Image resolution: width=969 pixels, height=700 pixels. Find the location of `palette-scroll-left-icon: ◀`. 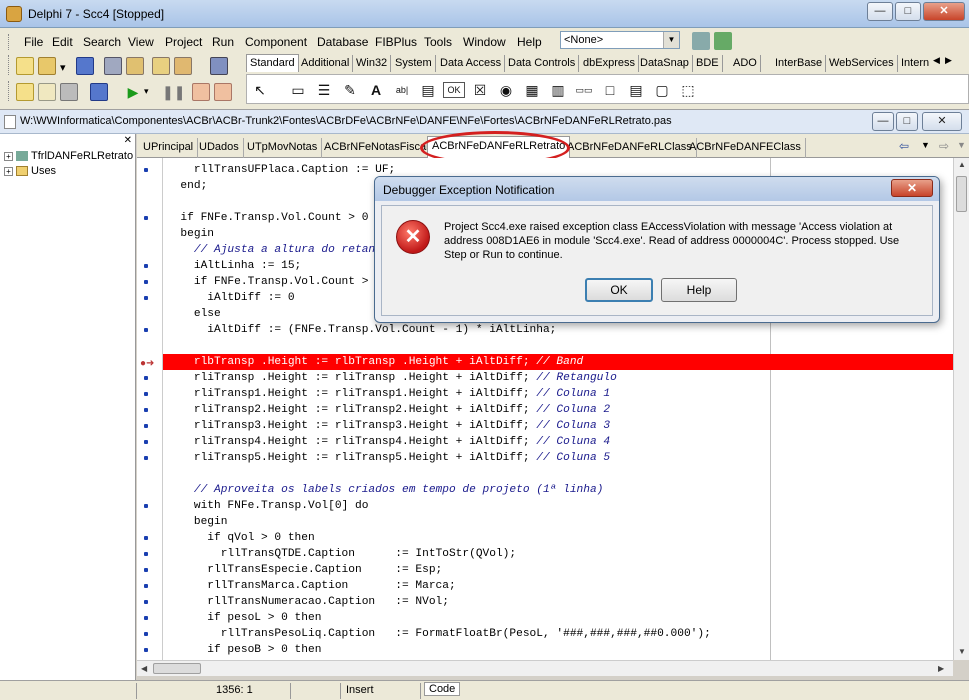

palette-scroll-left-icon: ◀ is located at coordinates (936, 60).